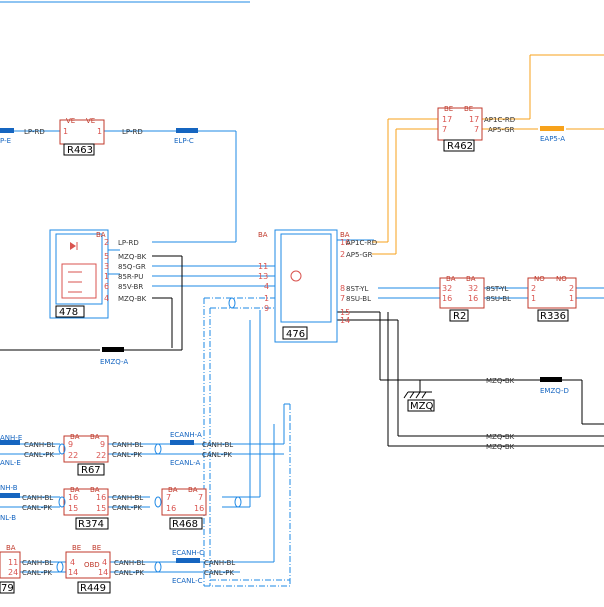 This screenshot has width=604, height=607. What do you see at coordinates (37, 508) in the screenshot?
I see `sig-canl-pk-4: CANL-PK` at bounding box center [37, 508].